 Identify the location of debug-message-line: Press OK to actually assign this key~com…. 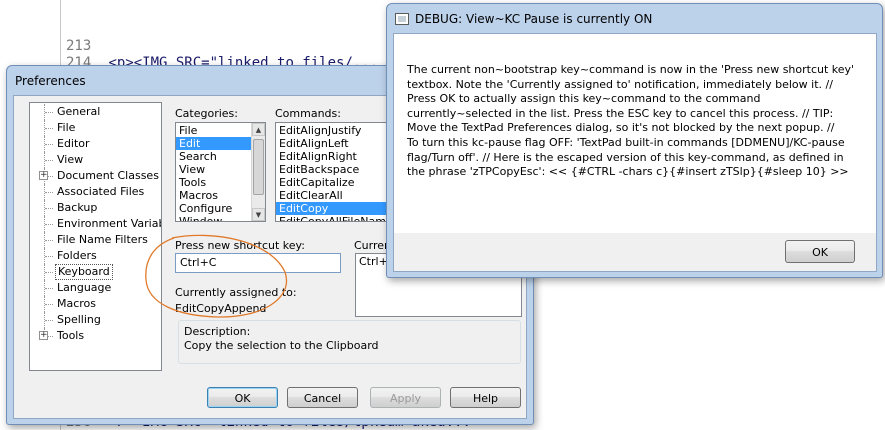
(584, 99).